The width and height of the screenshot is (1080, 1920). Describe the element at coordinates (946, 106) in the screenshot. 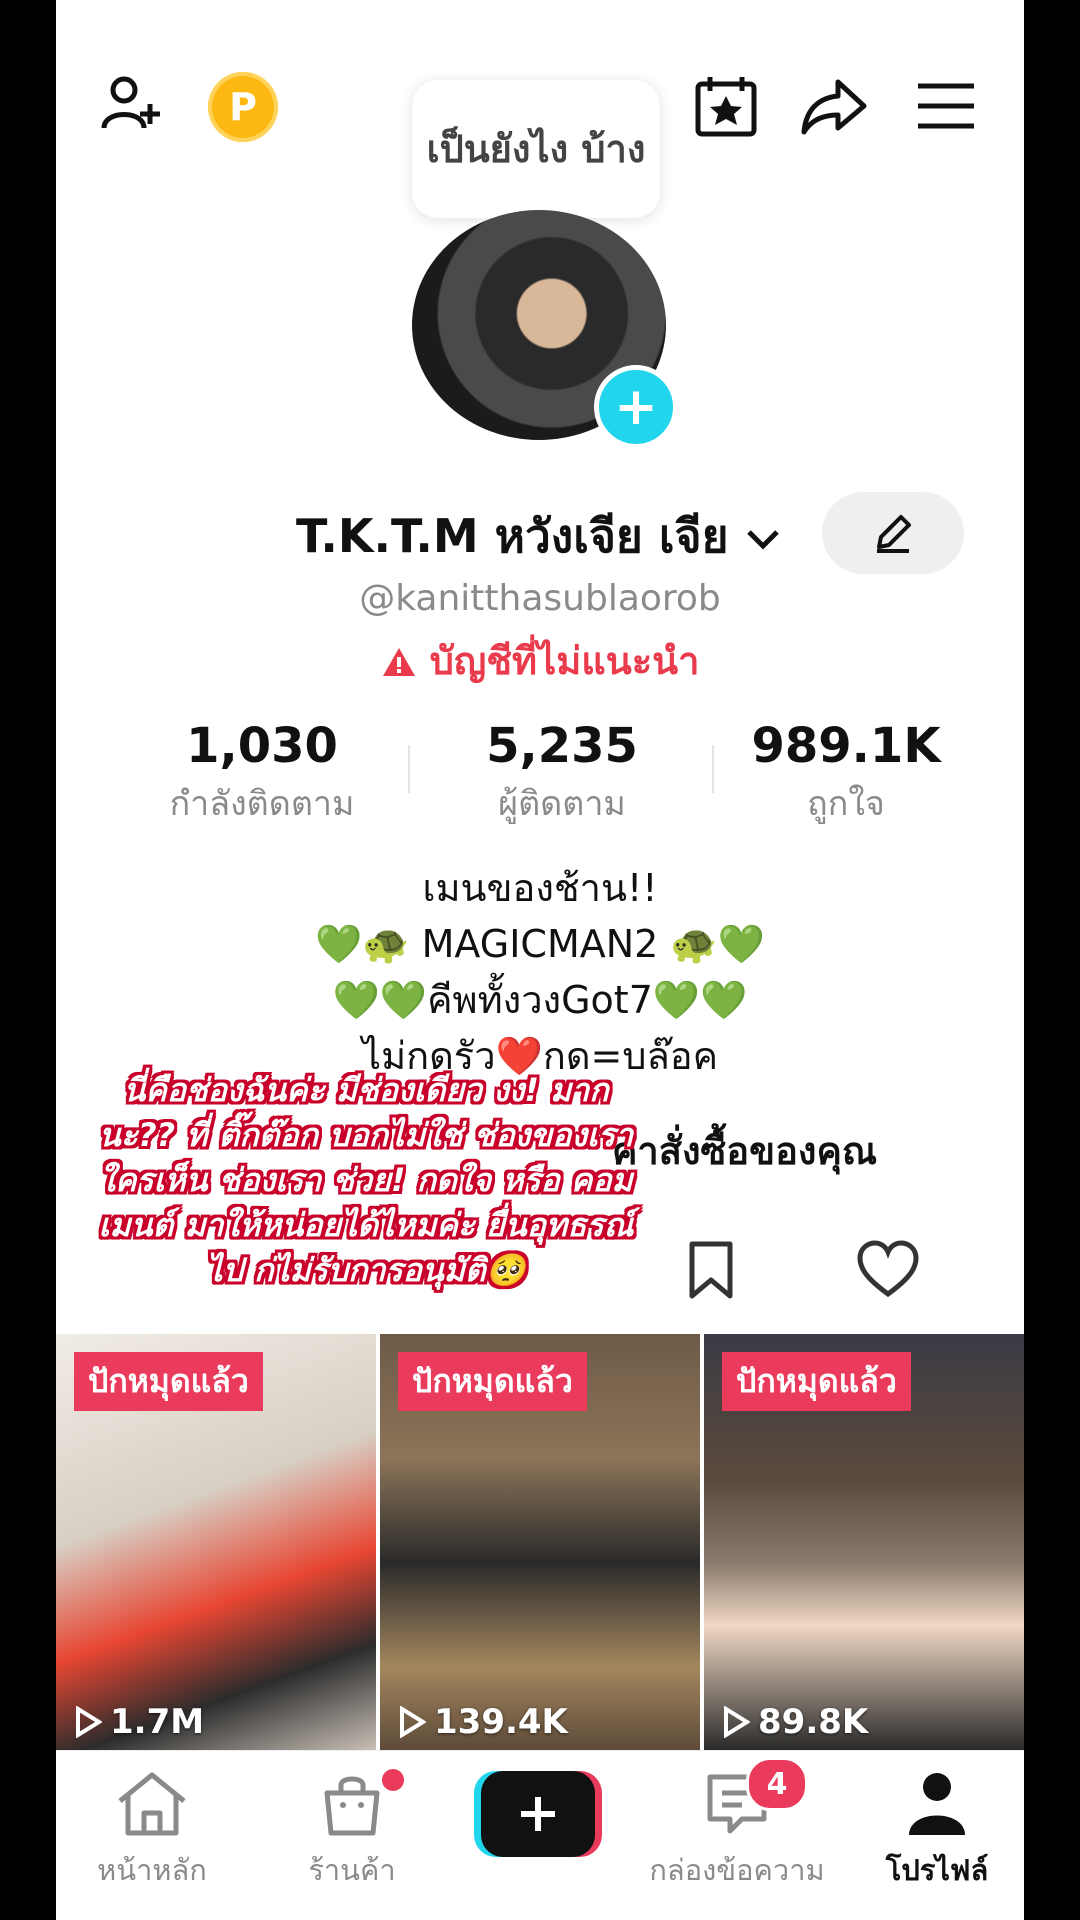

I see `menu-icon` at that location.